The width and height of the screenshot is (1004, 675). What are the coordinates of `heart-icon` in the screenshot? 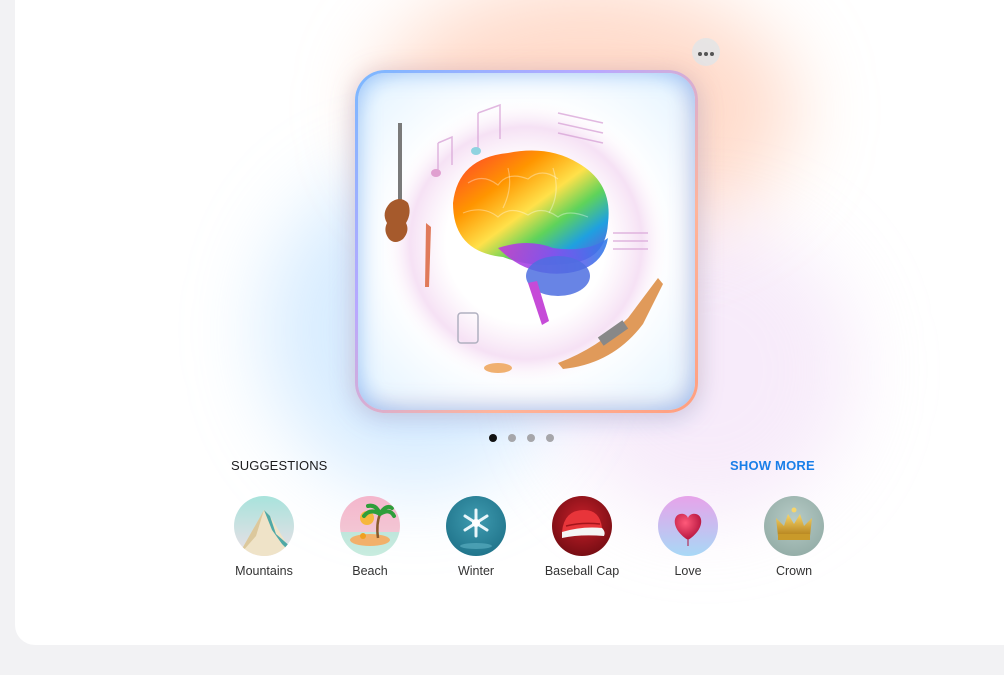 It's located at (688, 526).